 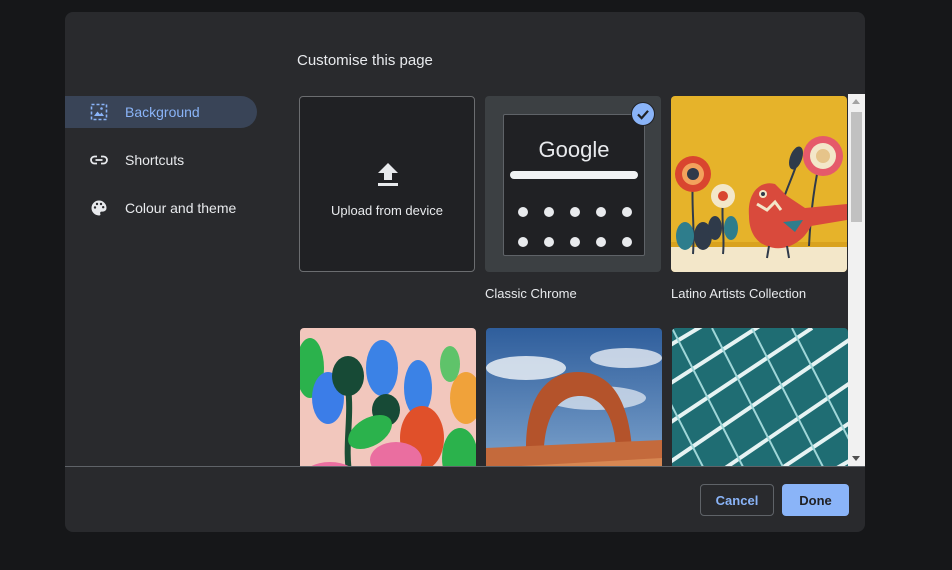 What do you see at coordinates (99, 208) in the screenshot?
I see `palette-icon` at bounding box center [99, 208].